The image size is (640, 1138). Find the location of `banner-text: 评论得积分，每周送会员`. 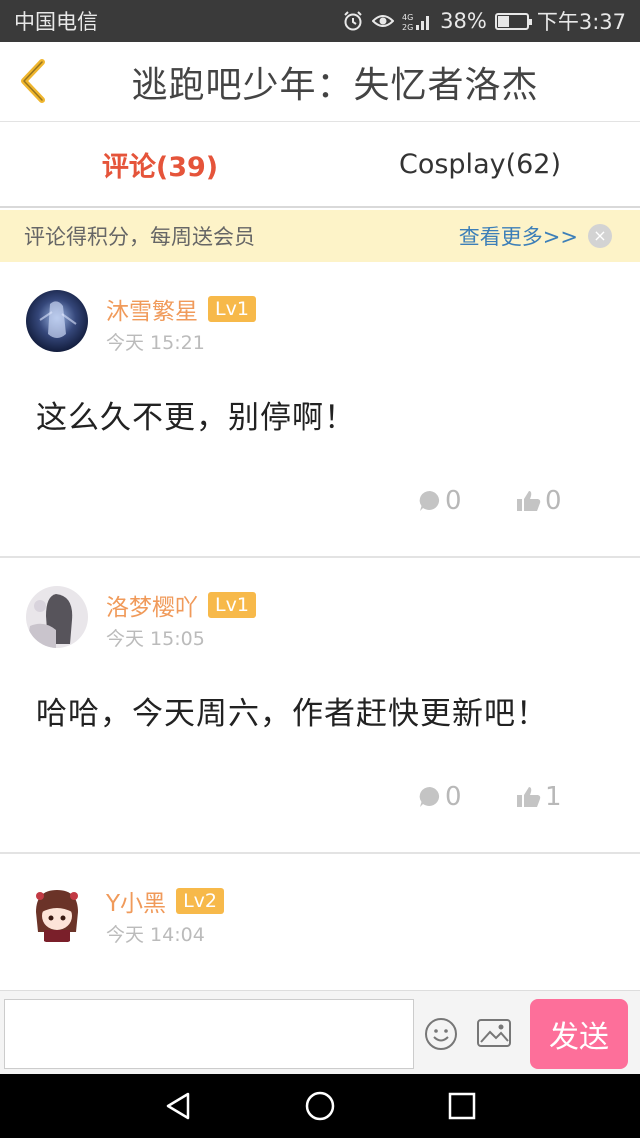

banner-text: 评论得积分，每周送会员 is located at coordinates (139, 237).